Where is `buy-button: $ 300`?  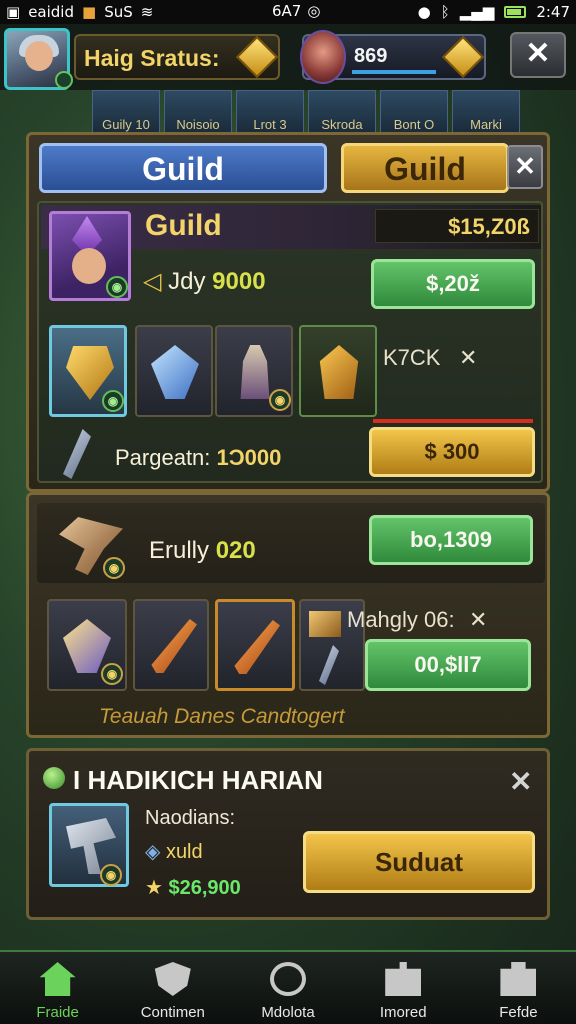
buy-button: $ 300 is located at coordinates (452, 452).